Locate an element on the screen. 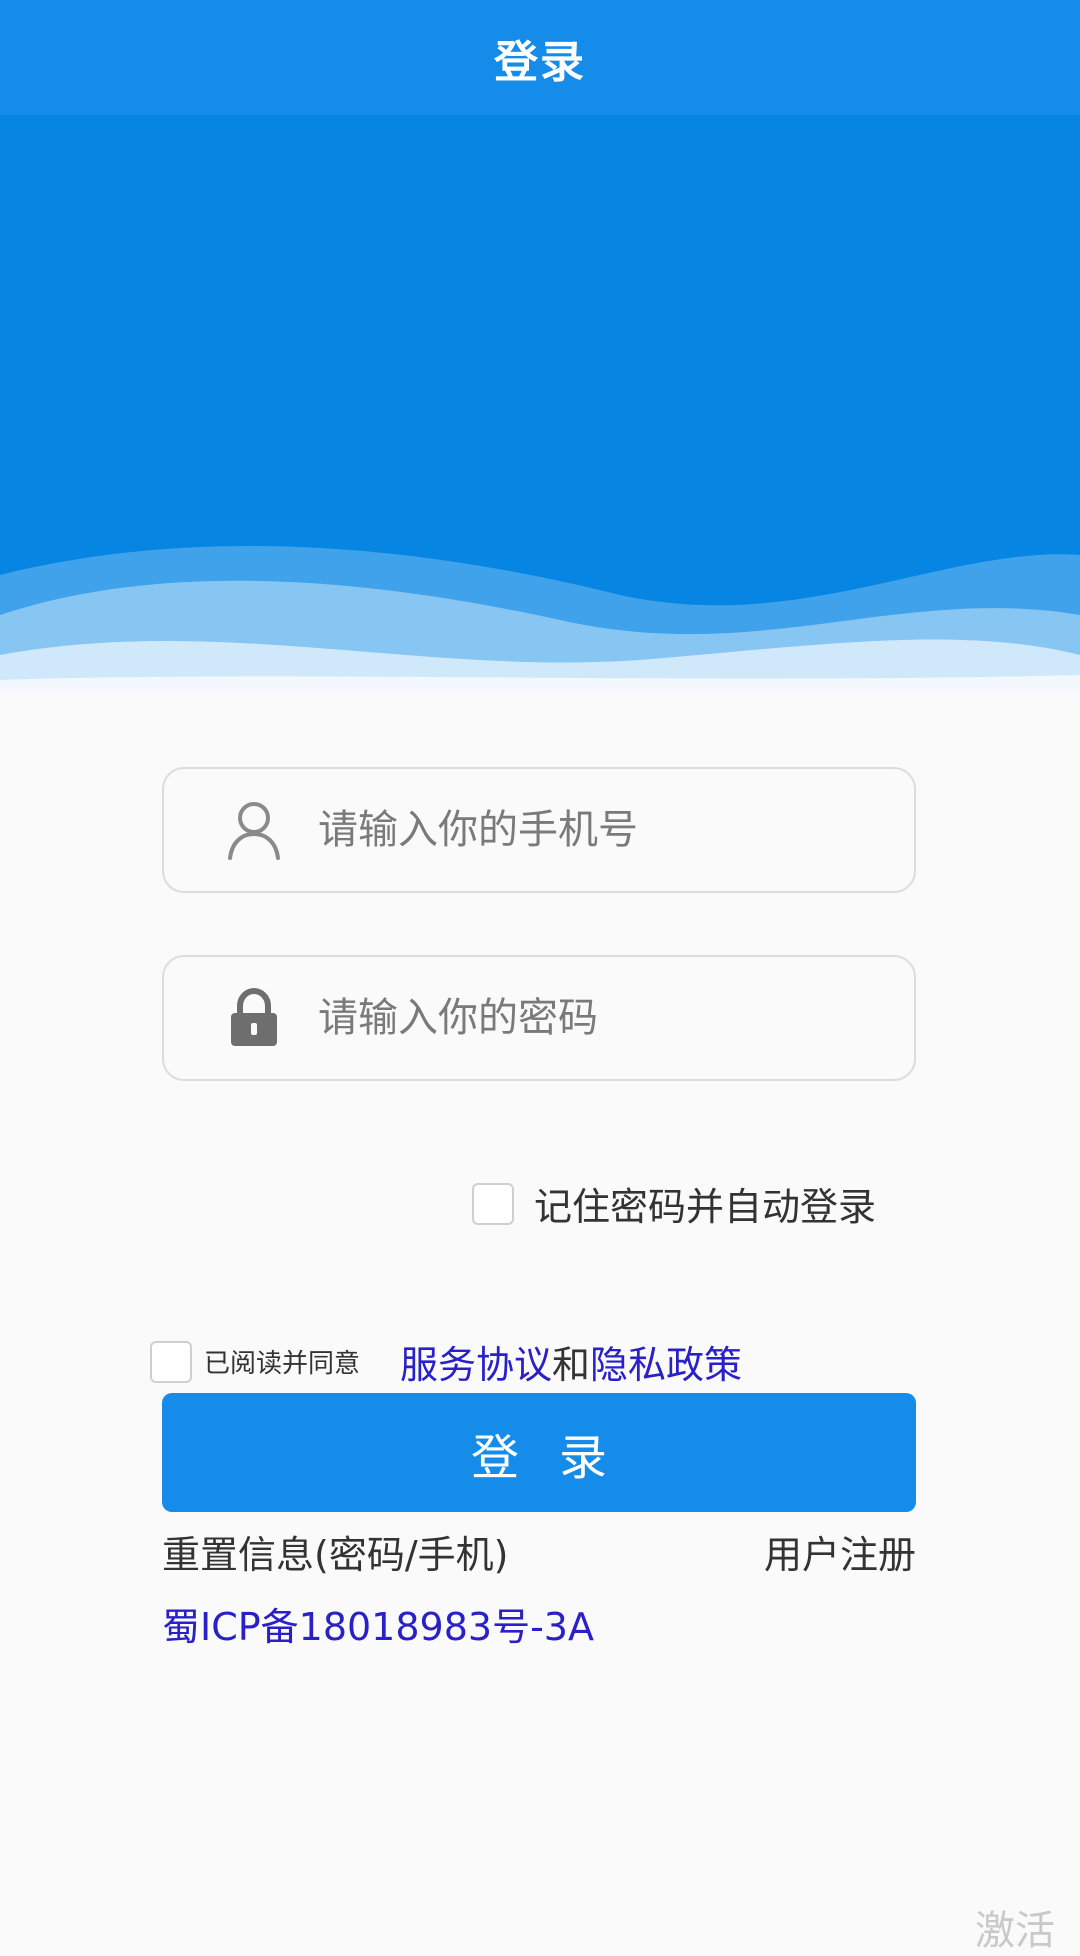 This screenshot has height=1956, width=1080. agreement-row: 已阅读并同意 服务协议 和 隐私政策 is located at coordinates (446, 1361).